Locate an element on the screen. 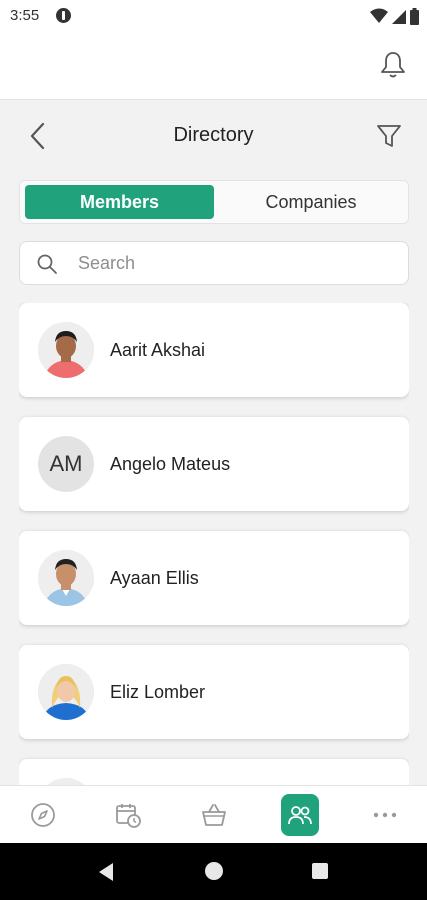 The image size is (427, 900). system-nav-bar is located at coordinates (213, 871).